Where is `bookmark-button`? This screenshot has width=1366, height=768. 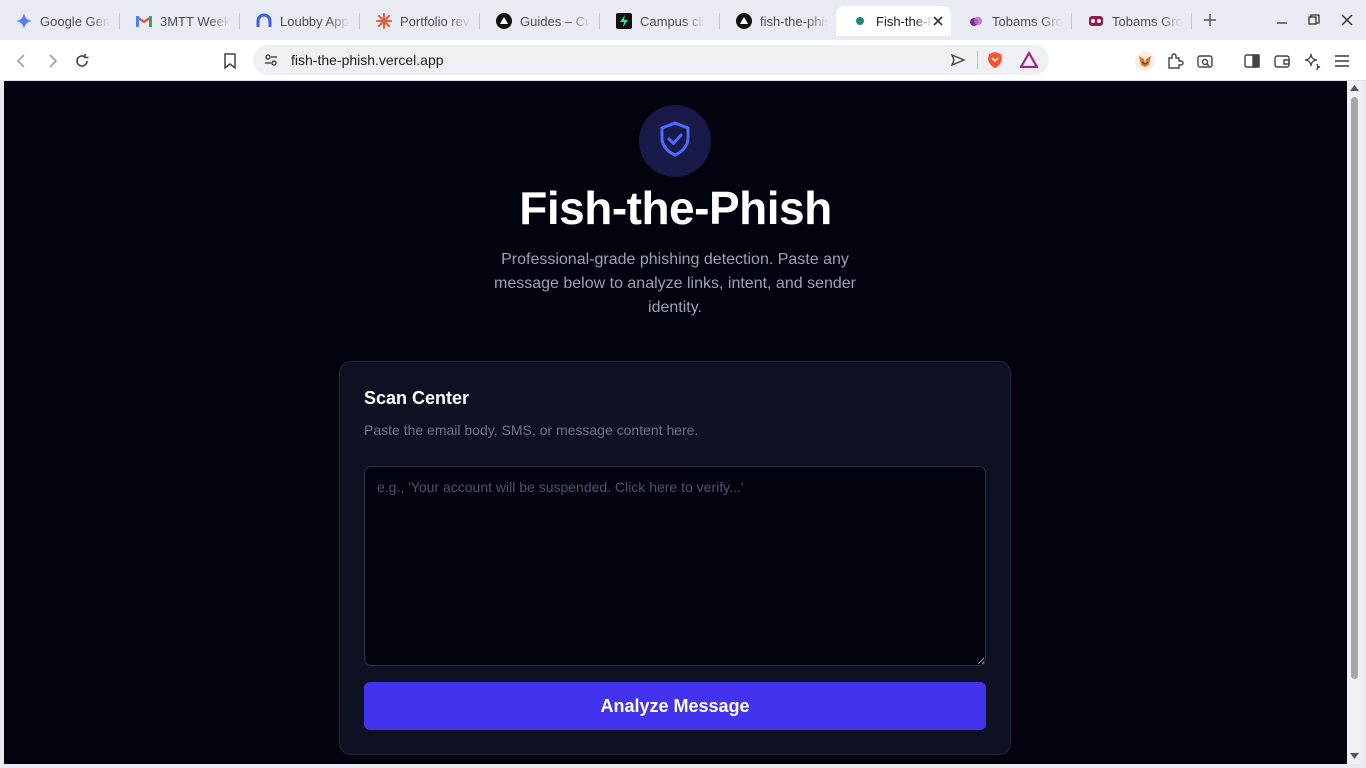 bookmark-button is located at coordinates (230, 61).